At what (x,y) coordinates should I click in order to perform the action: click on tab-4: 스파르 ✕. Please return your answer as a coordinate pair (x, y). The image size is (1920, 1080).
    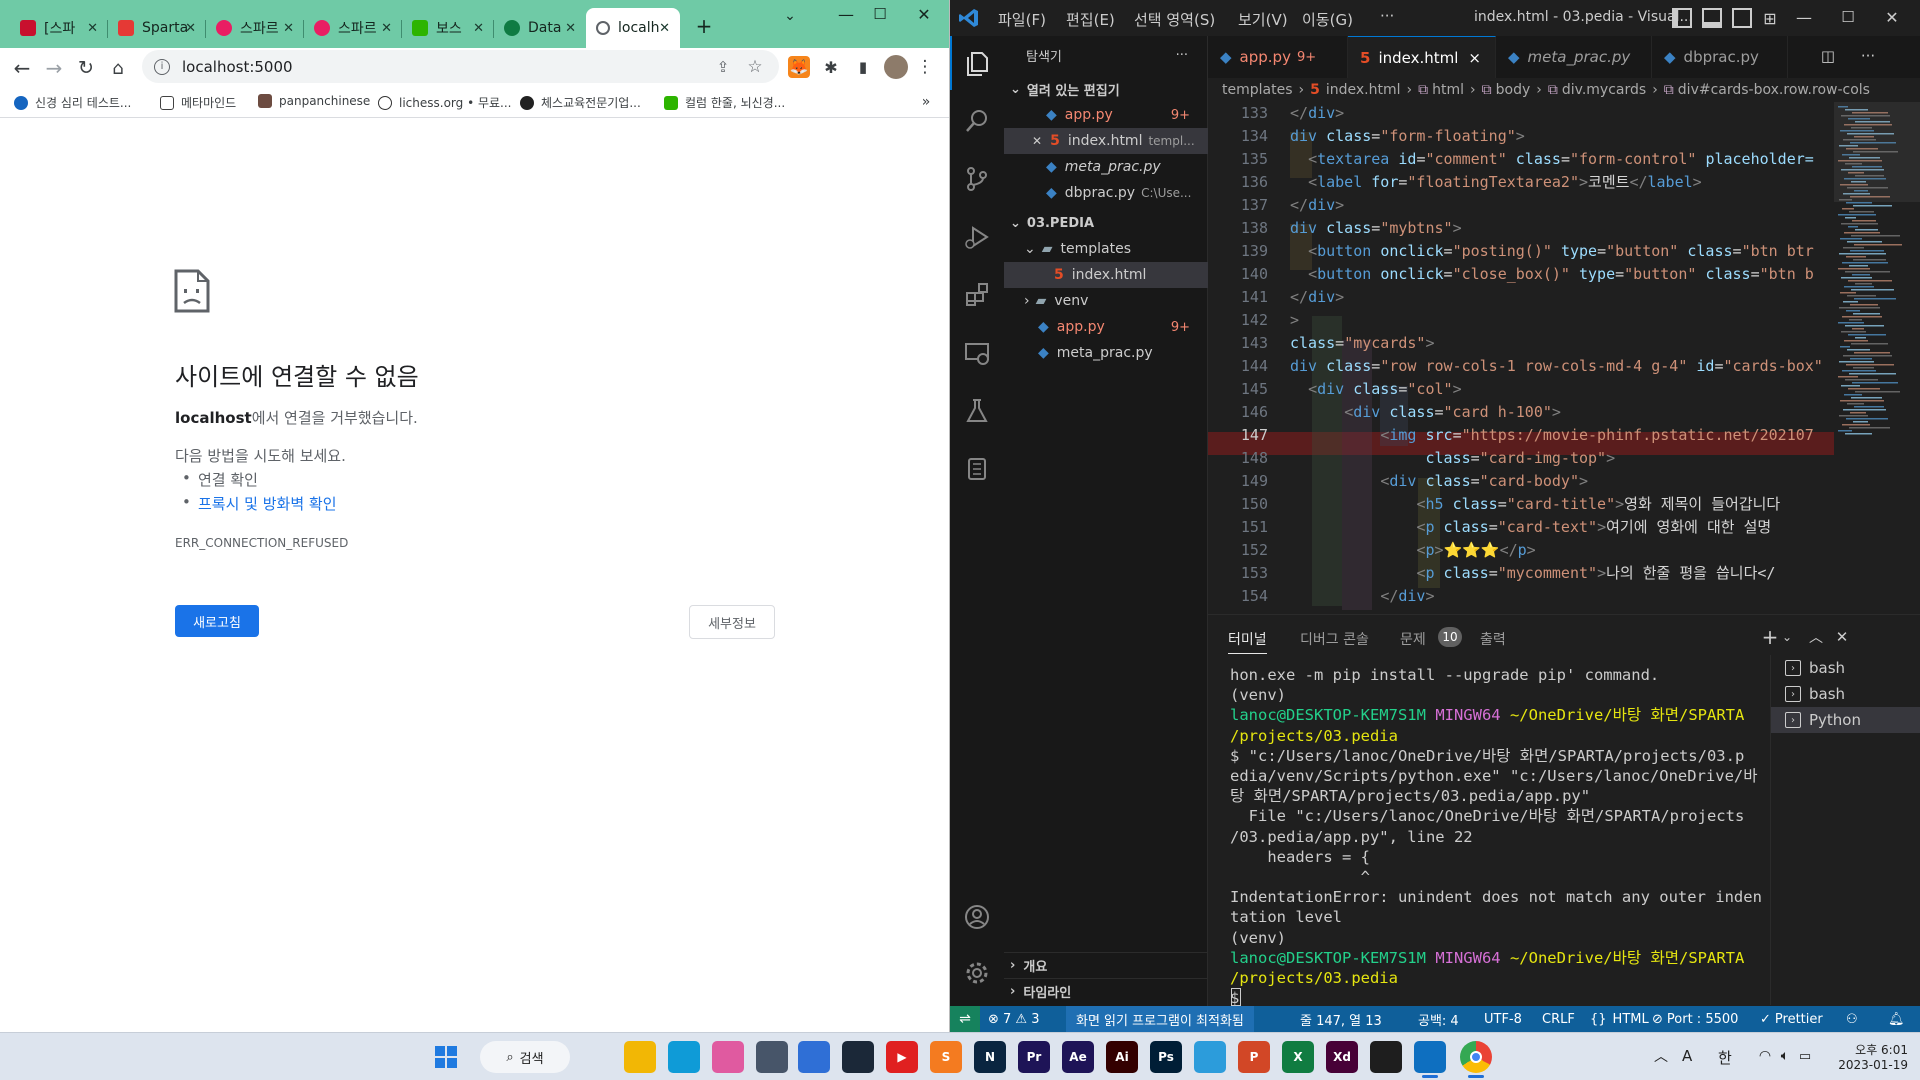
    Looking at the image, I should click on (353, 28).